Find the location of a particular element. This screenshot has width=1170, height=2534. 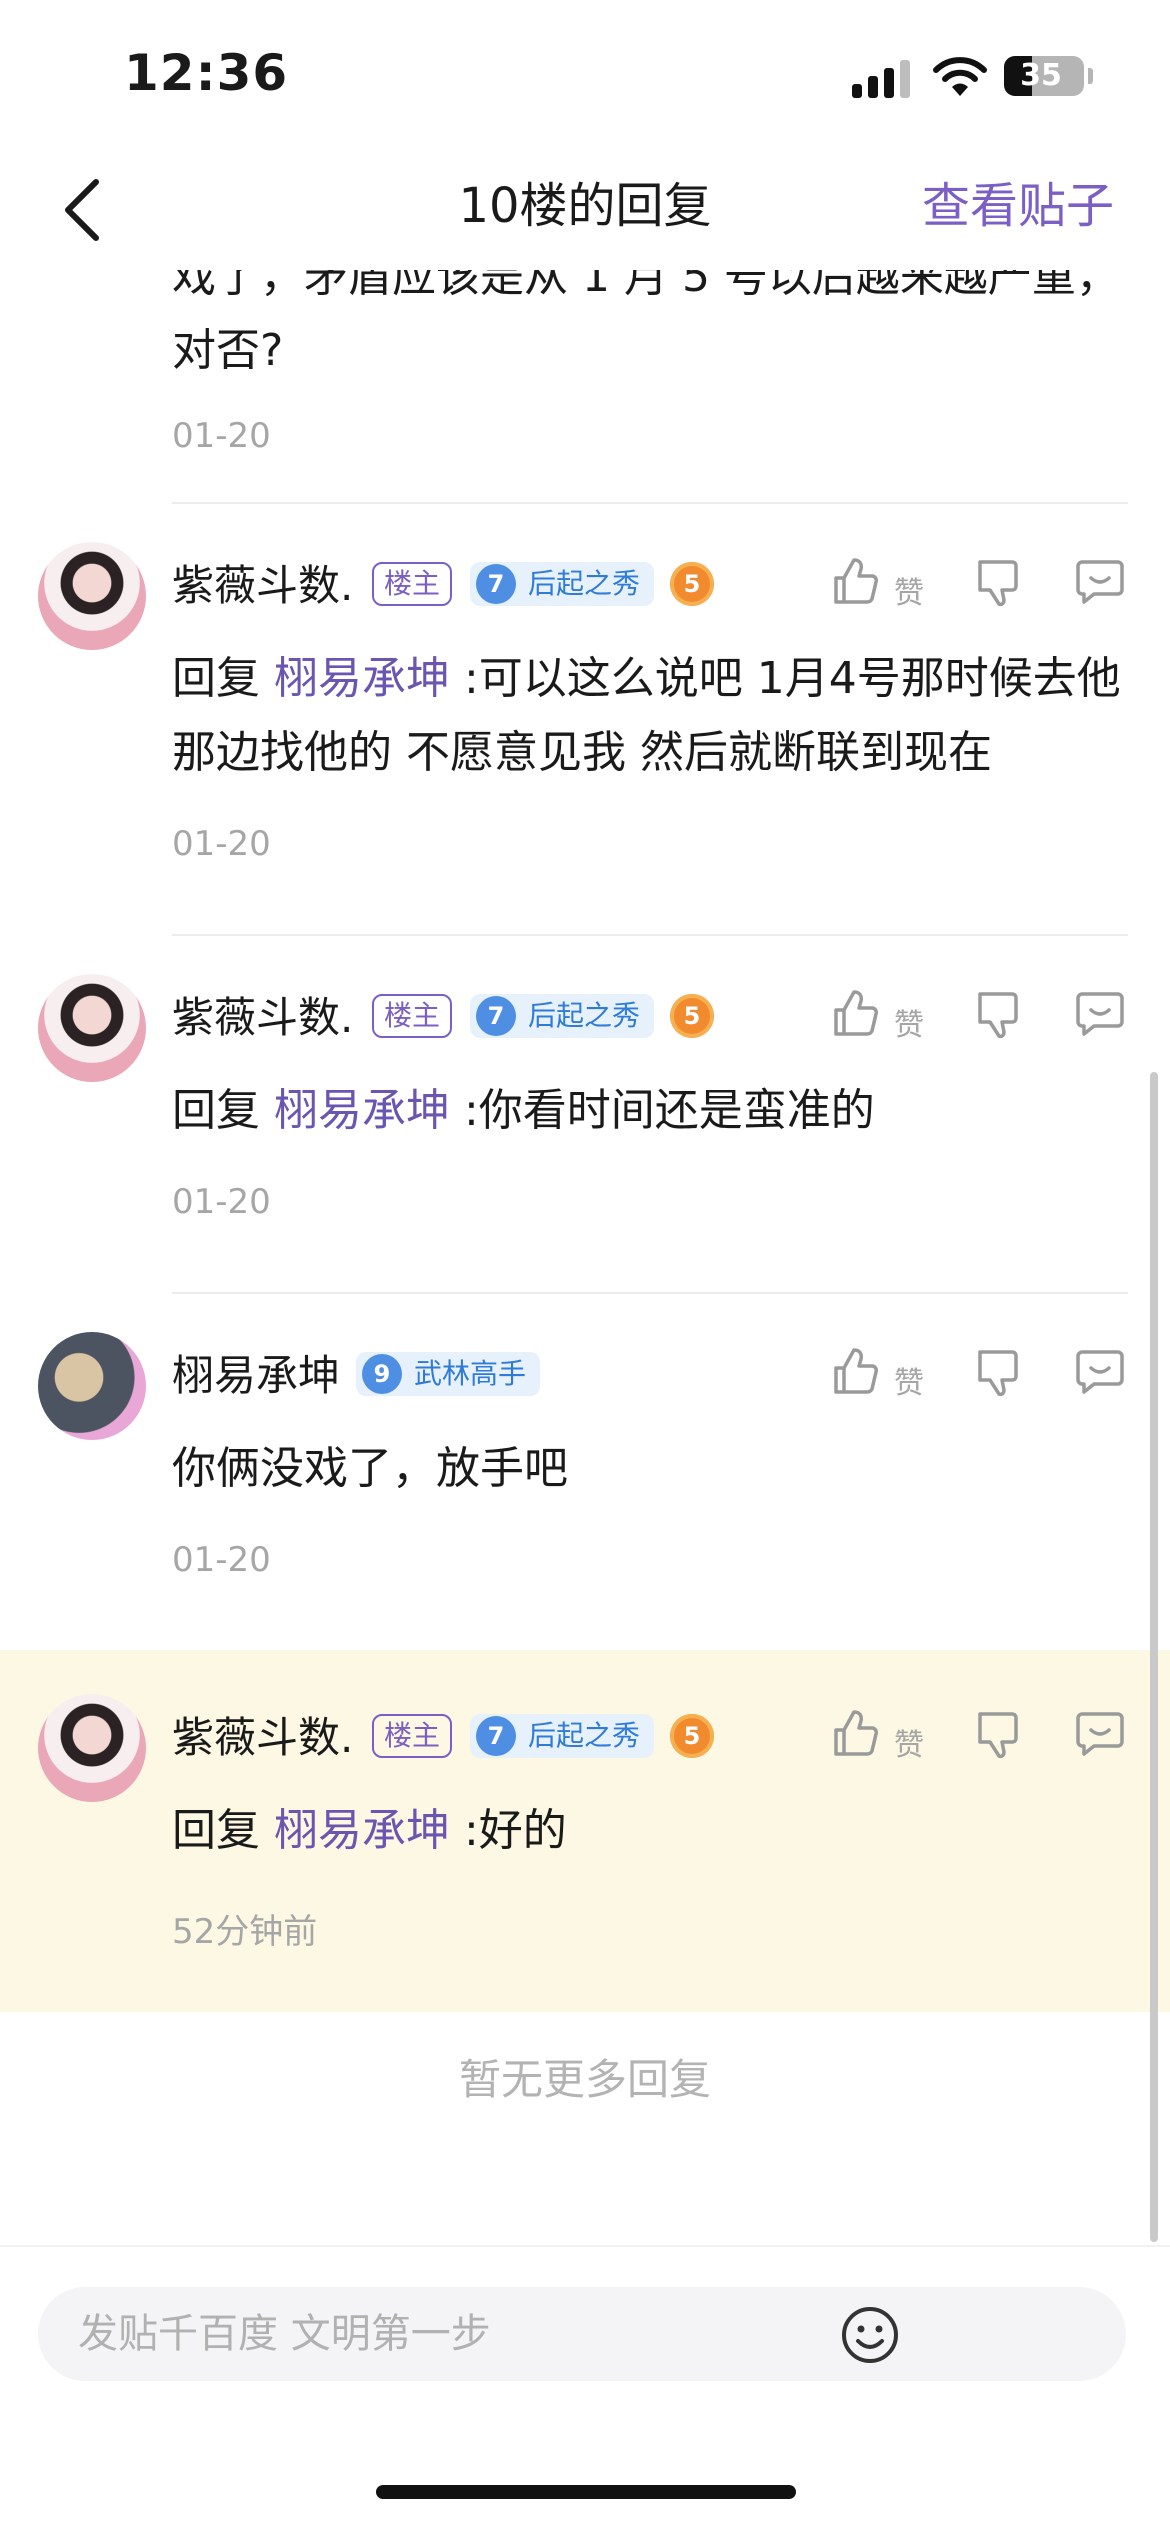

reply-fragment: 戏了，矛盾应该是从 1 月 5 号以后越来越严重，对否? 01-20 is located at coordinates (585, 372).